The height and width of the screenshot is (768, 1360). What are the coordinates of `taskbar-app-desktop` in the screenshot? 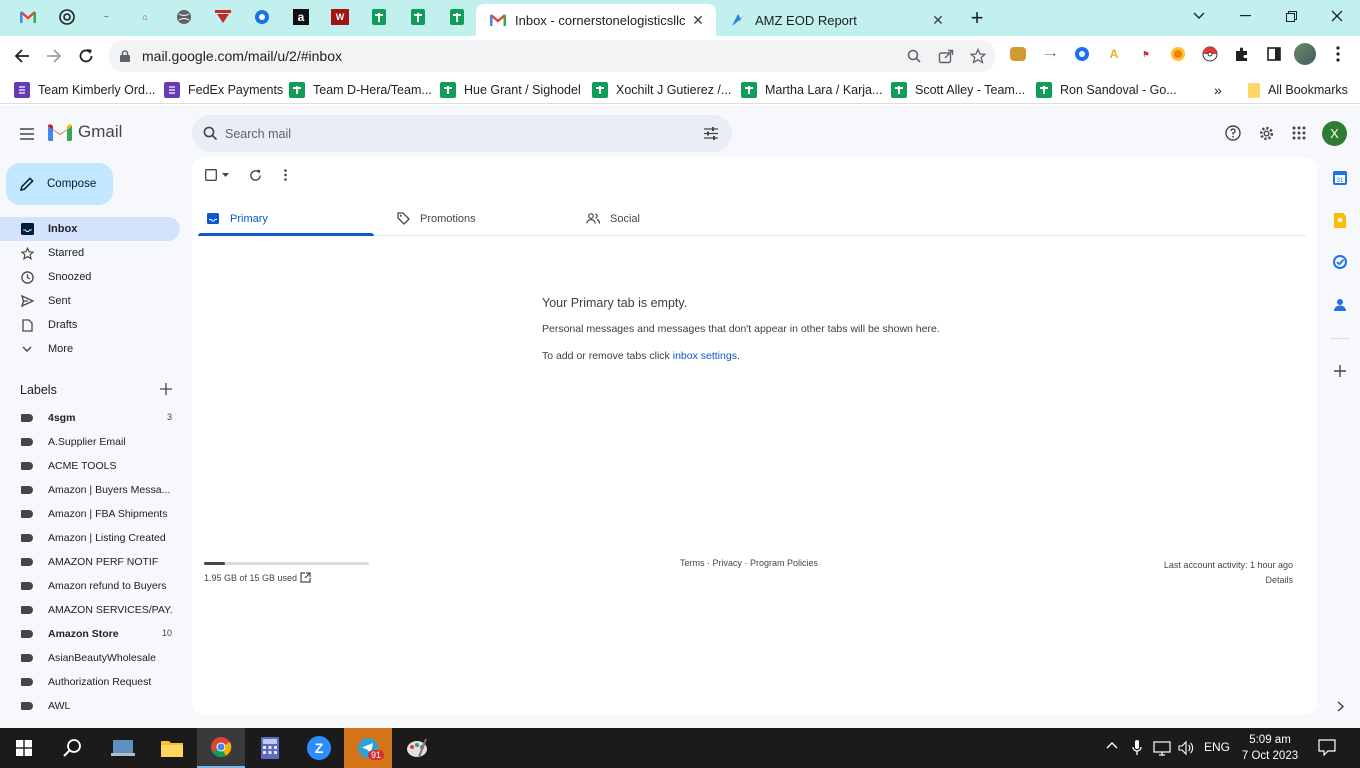 It's located at (123, 748).